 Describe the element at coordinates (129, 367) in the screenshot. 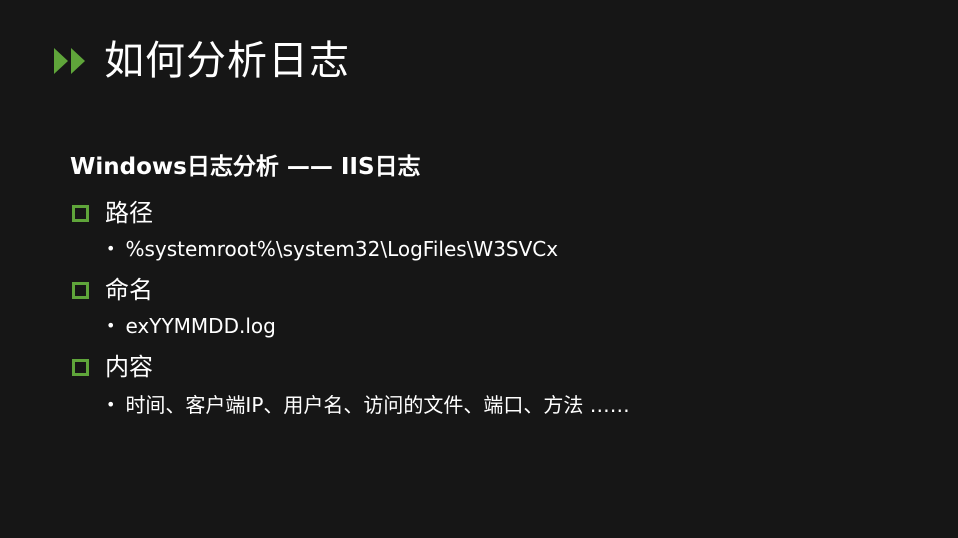

I see `section-label-content: 内容` at that location.